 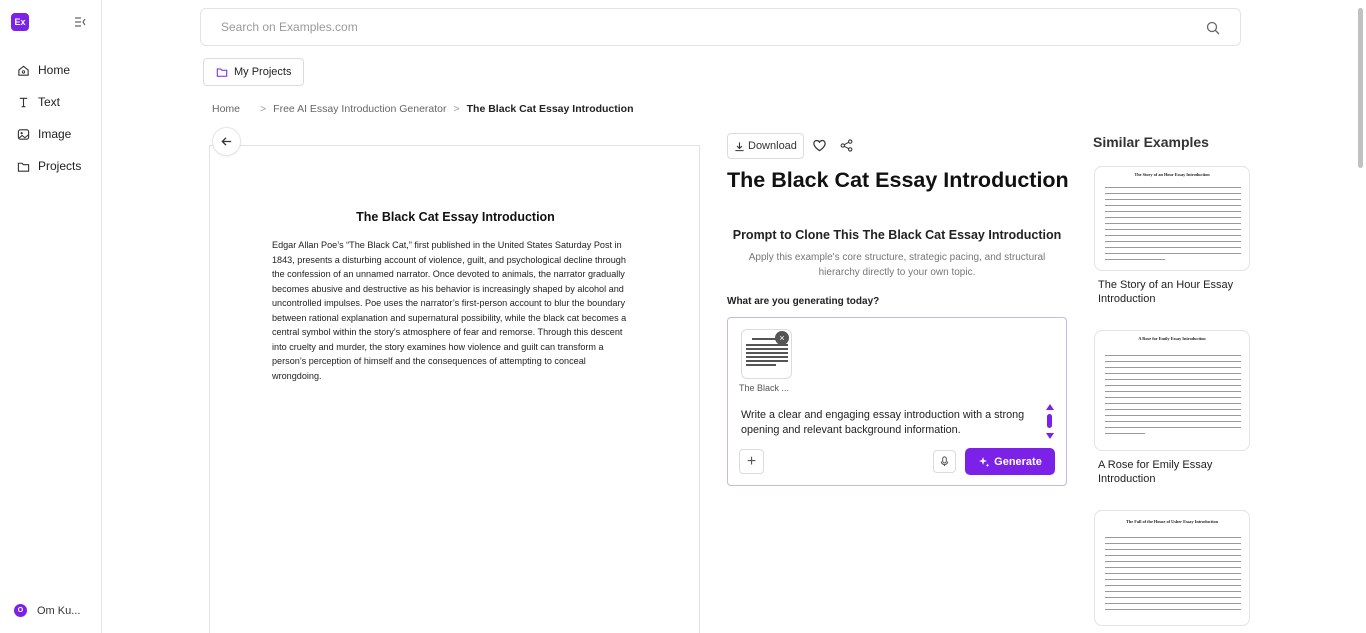 I want to click on search-bar, so click(x=720, y=27).